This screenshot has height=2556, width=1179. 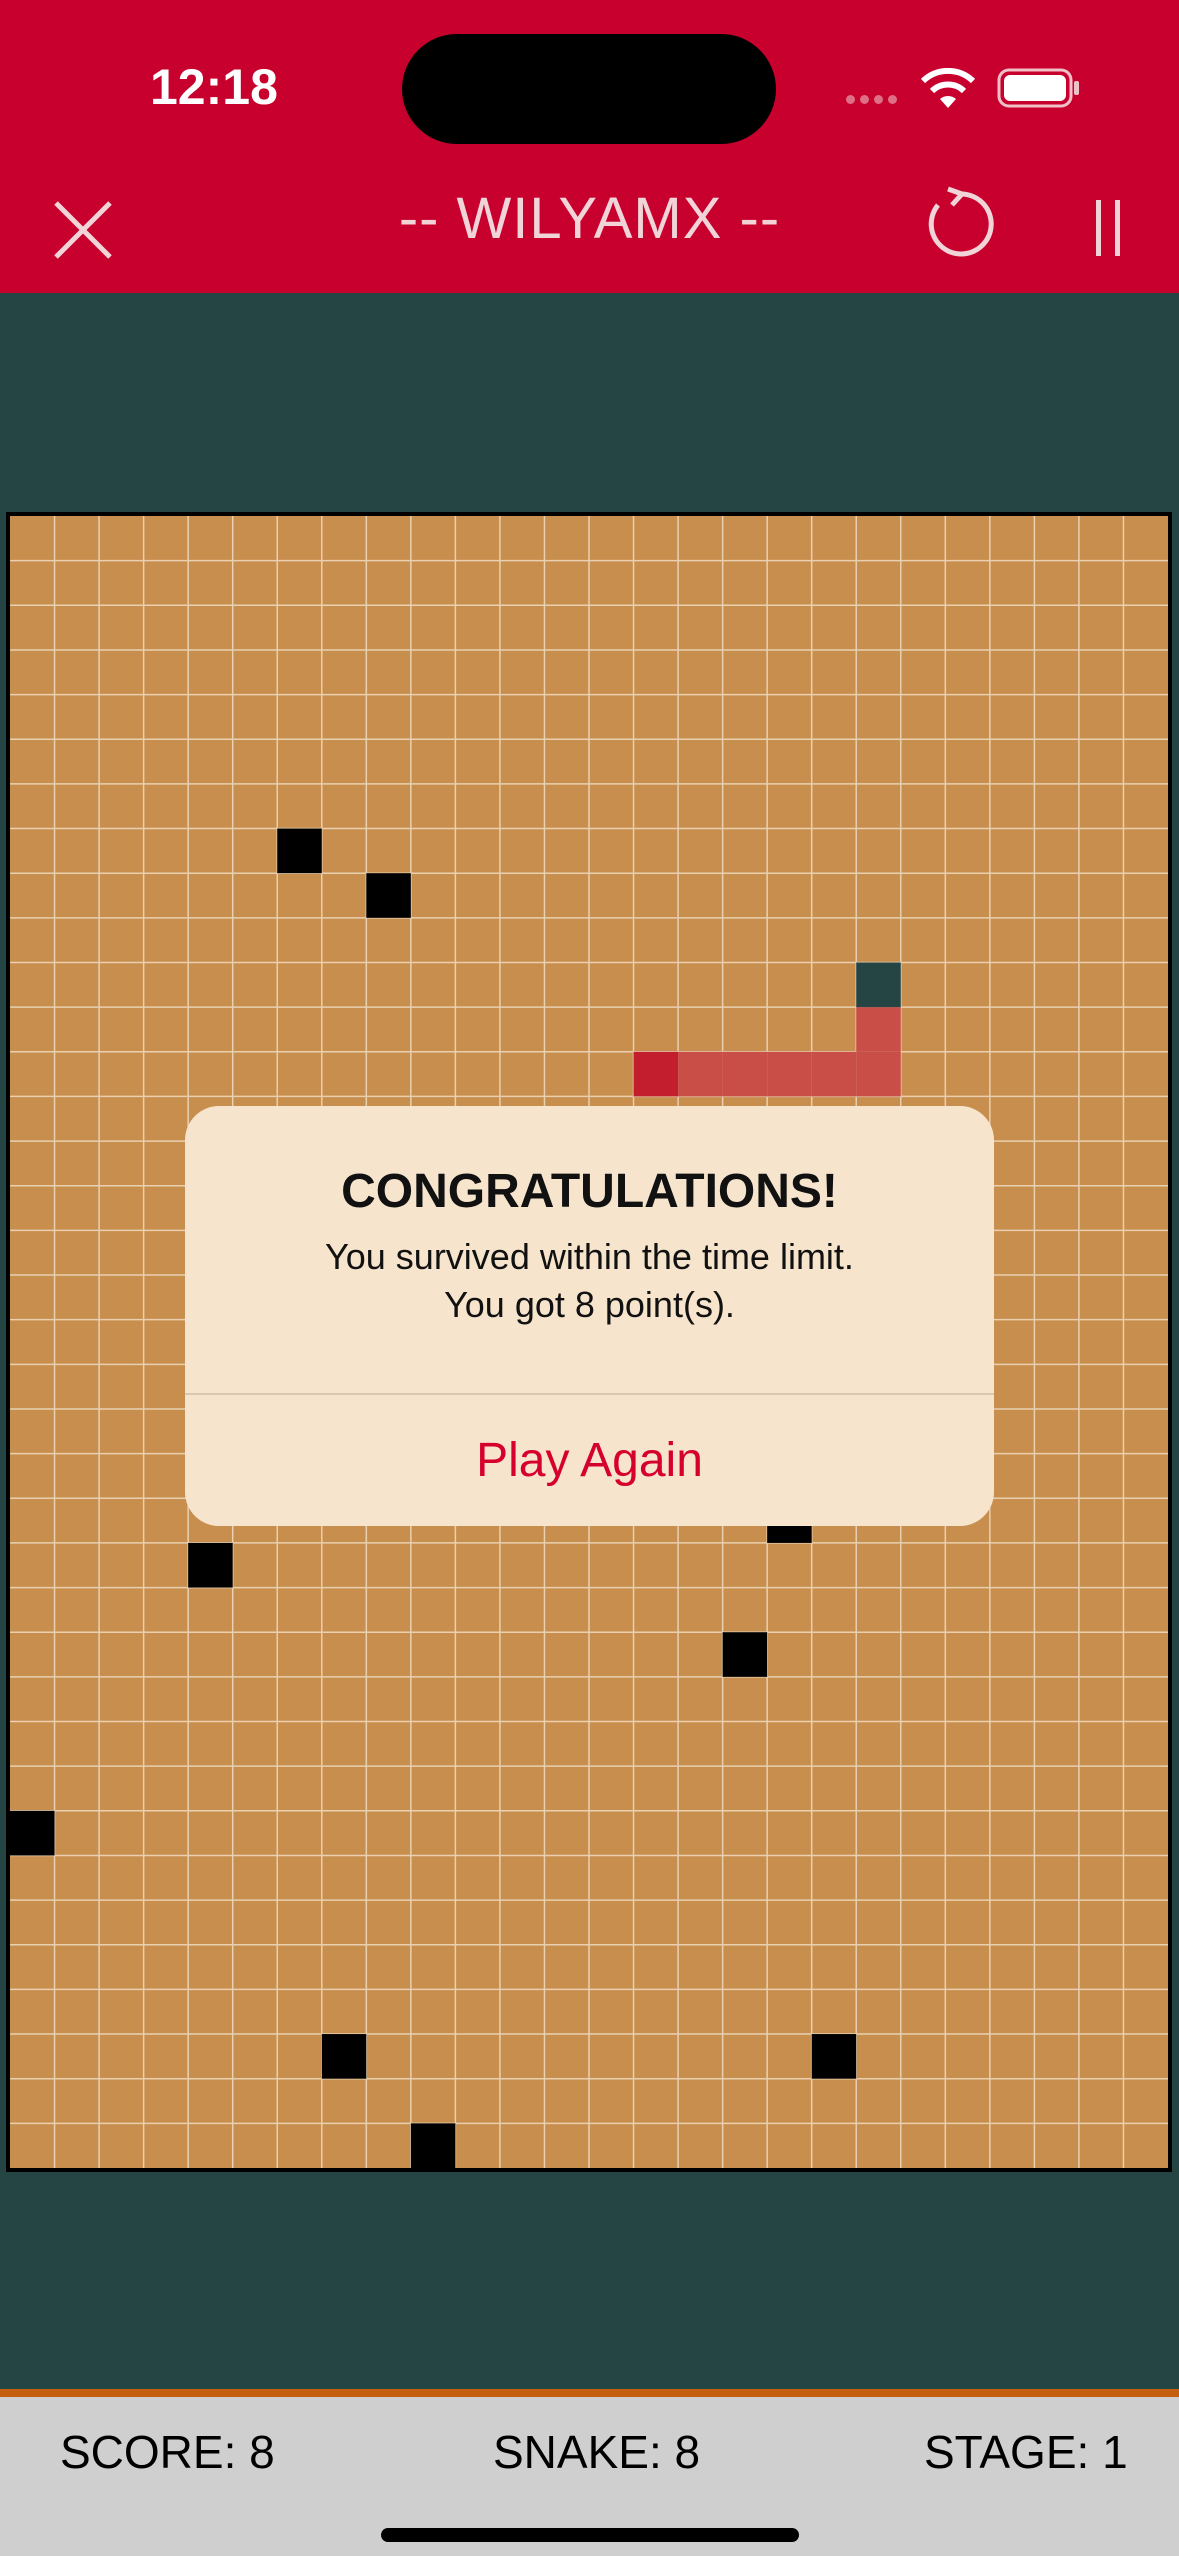 I want to click on wifi-icon, so click(x=948, y=88).